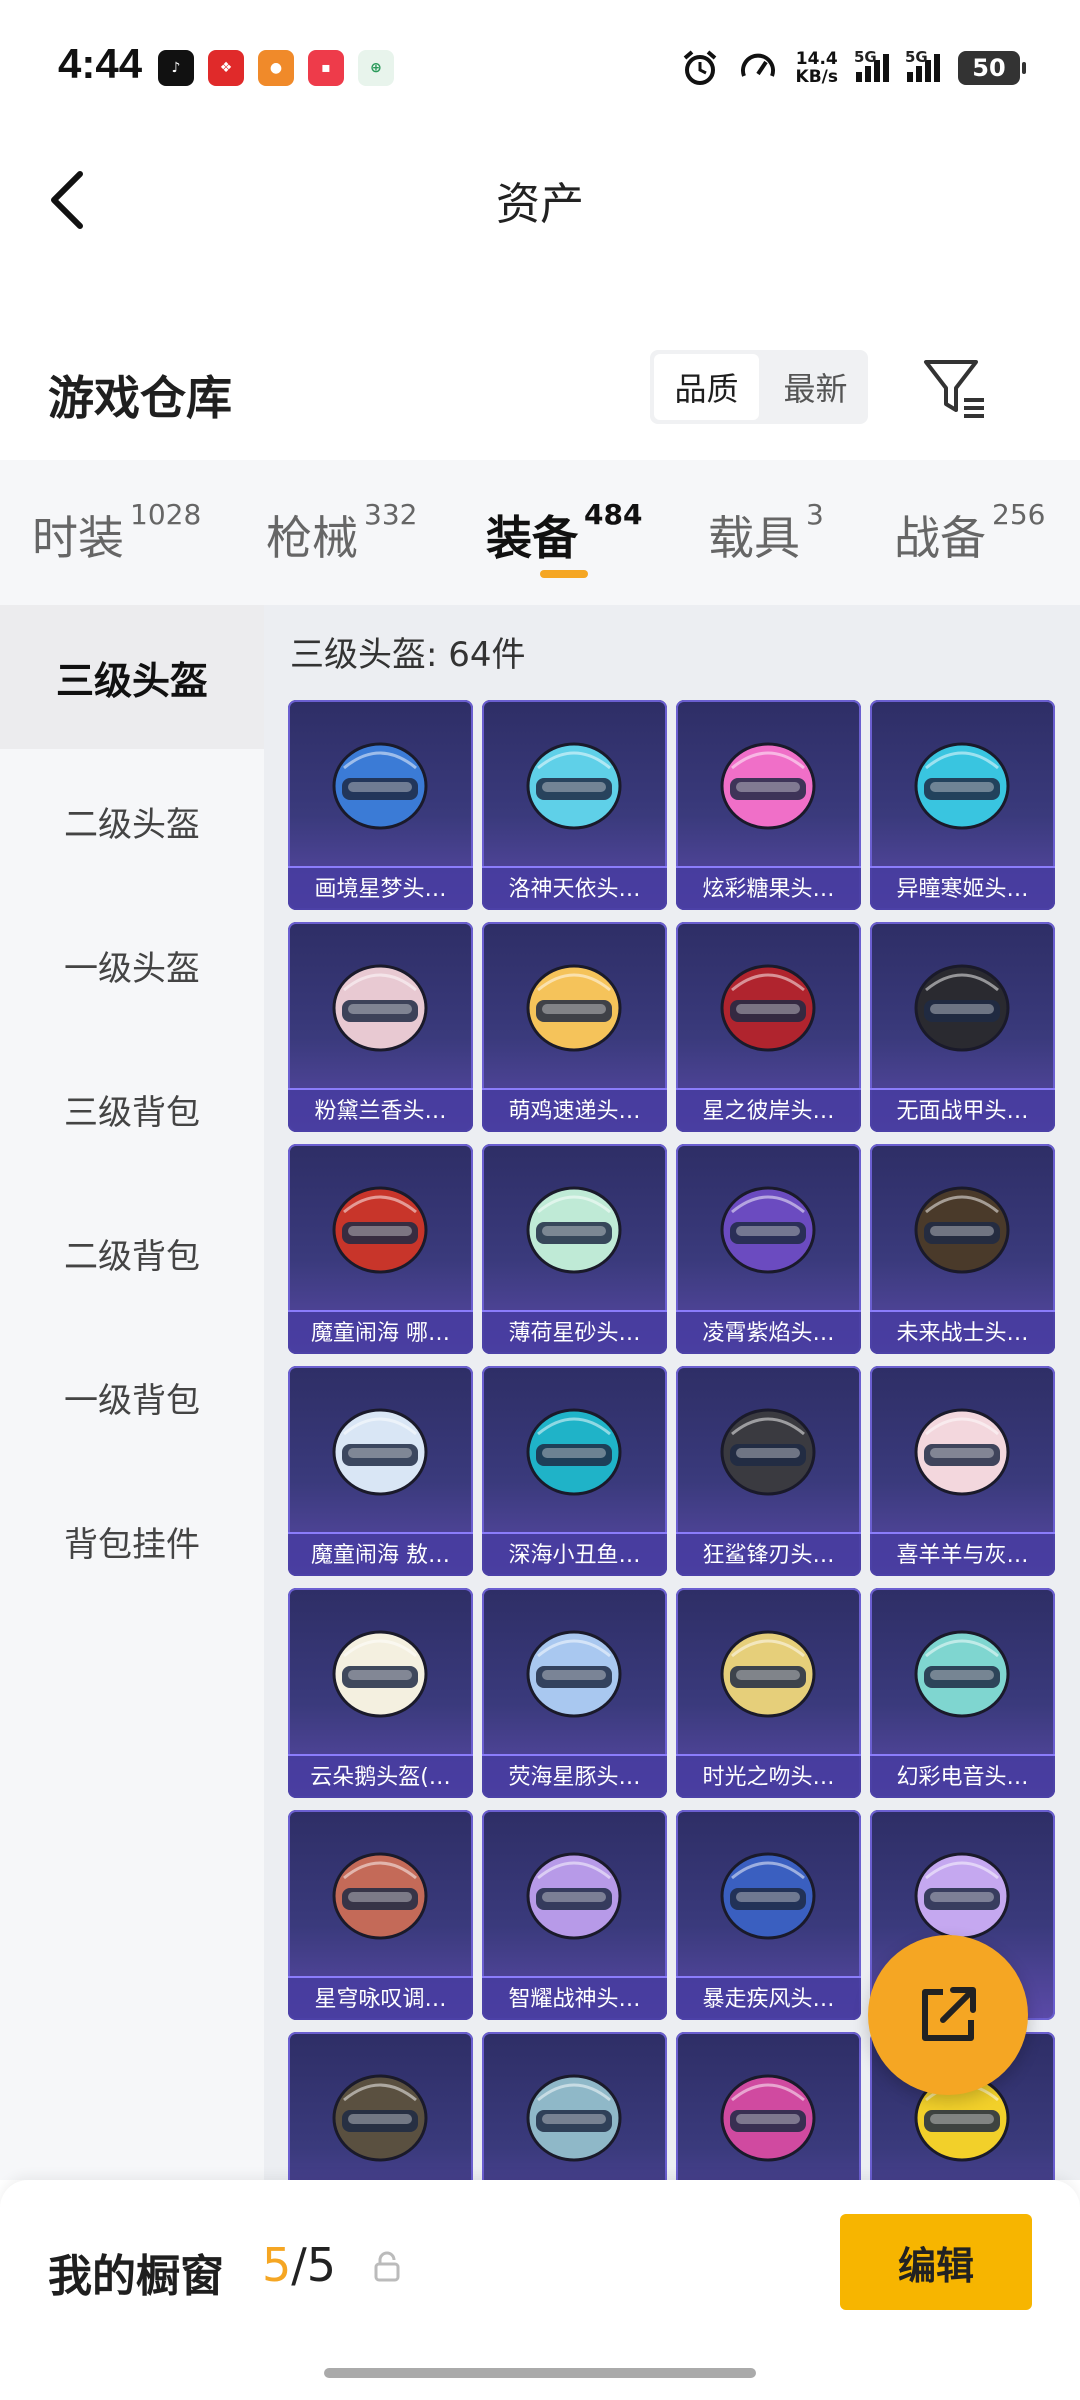  What do you see at coordinates (540, 55) in the screenshot?
I see `status-bar: 4:44 ♪ ❖ ● ▪ ⊕ 14.4 KB/s 5G 5G 50` at bounding box center [540, 55].